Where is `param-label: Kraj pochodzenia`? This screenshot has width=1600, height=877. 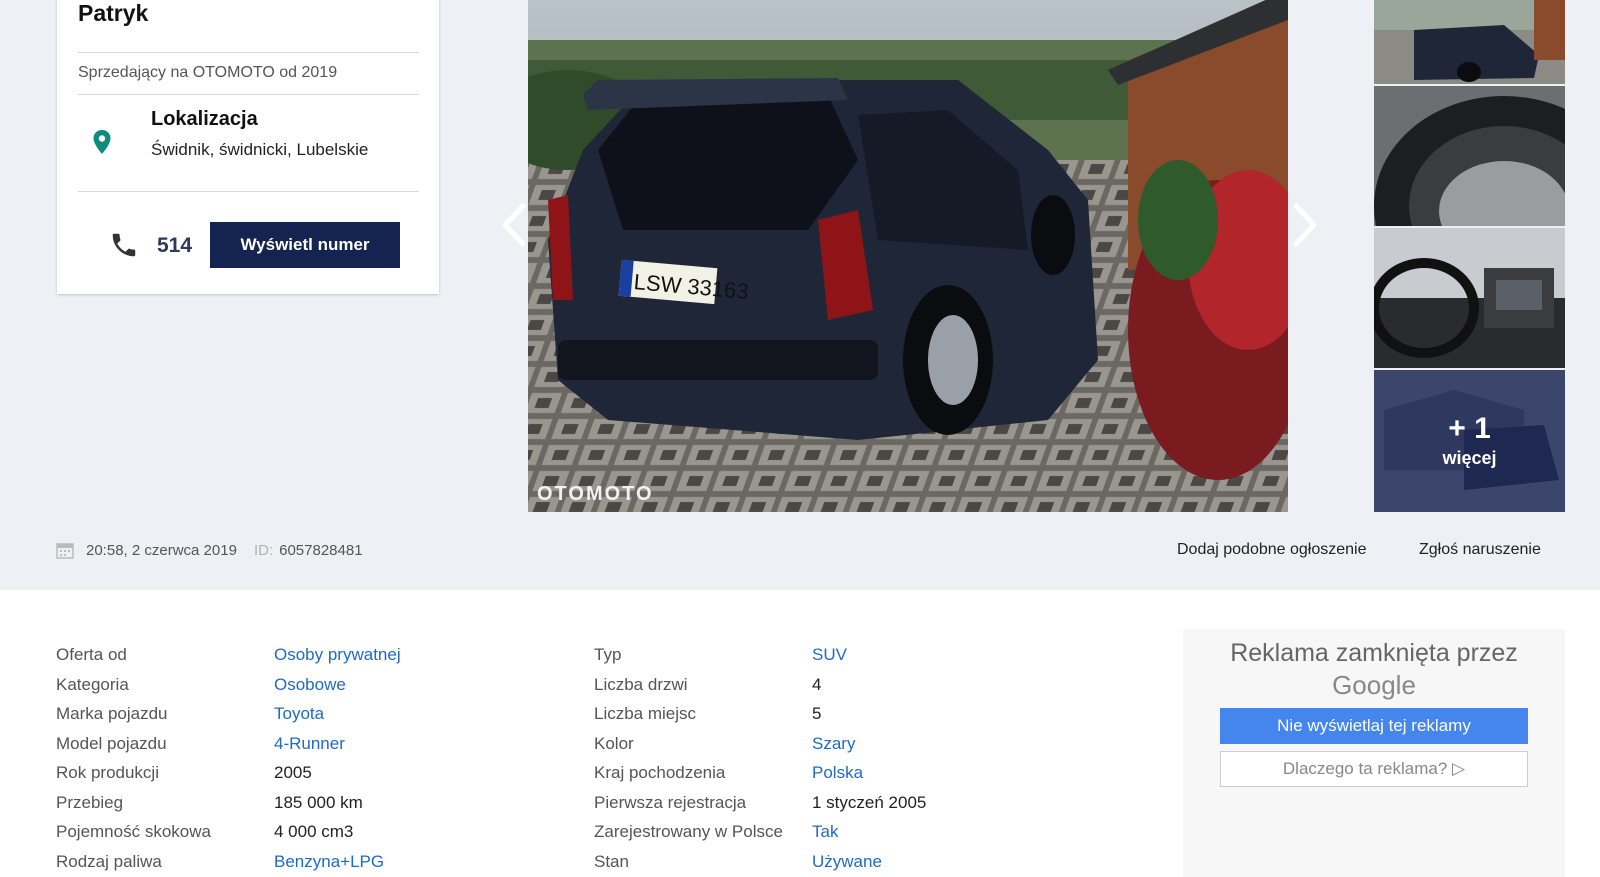
param-label: Kraj pochodzenia is located at coordinates (660, 772).